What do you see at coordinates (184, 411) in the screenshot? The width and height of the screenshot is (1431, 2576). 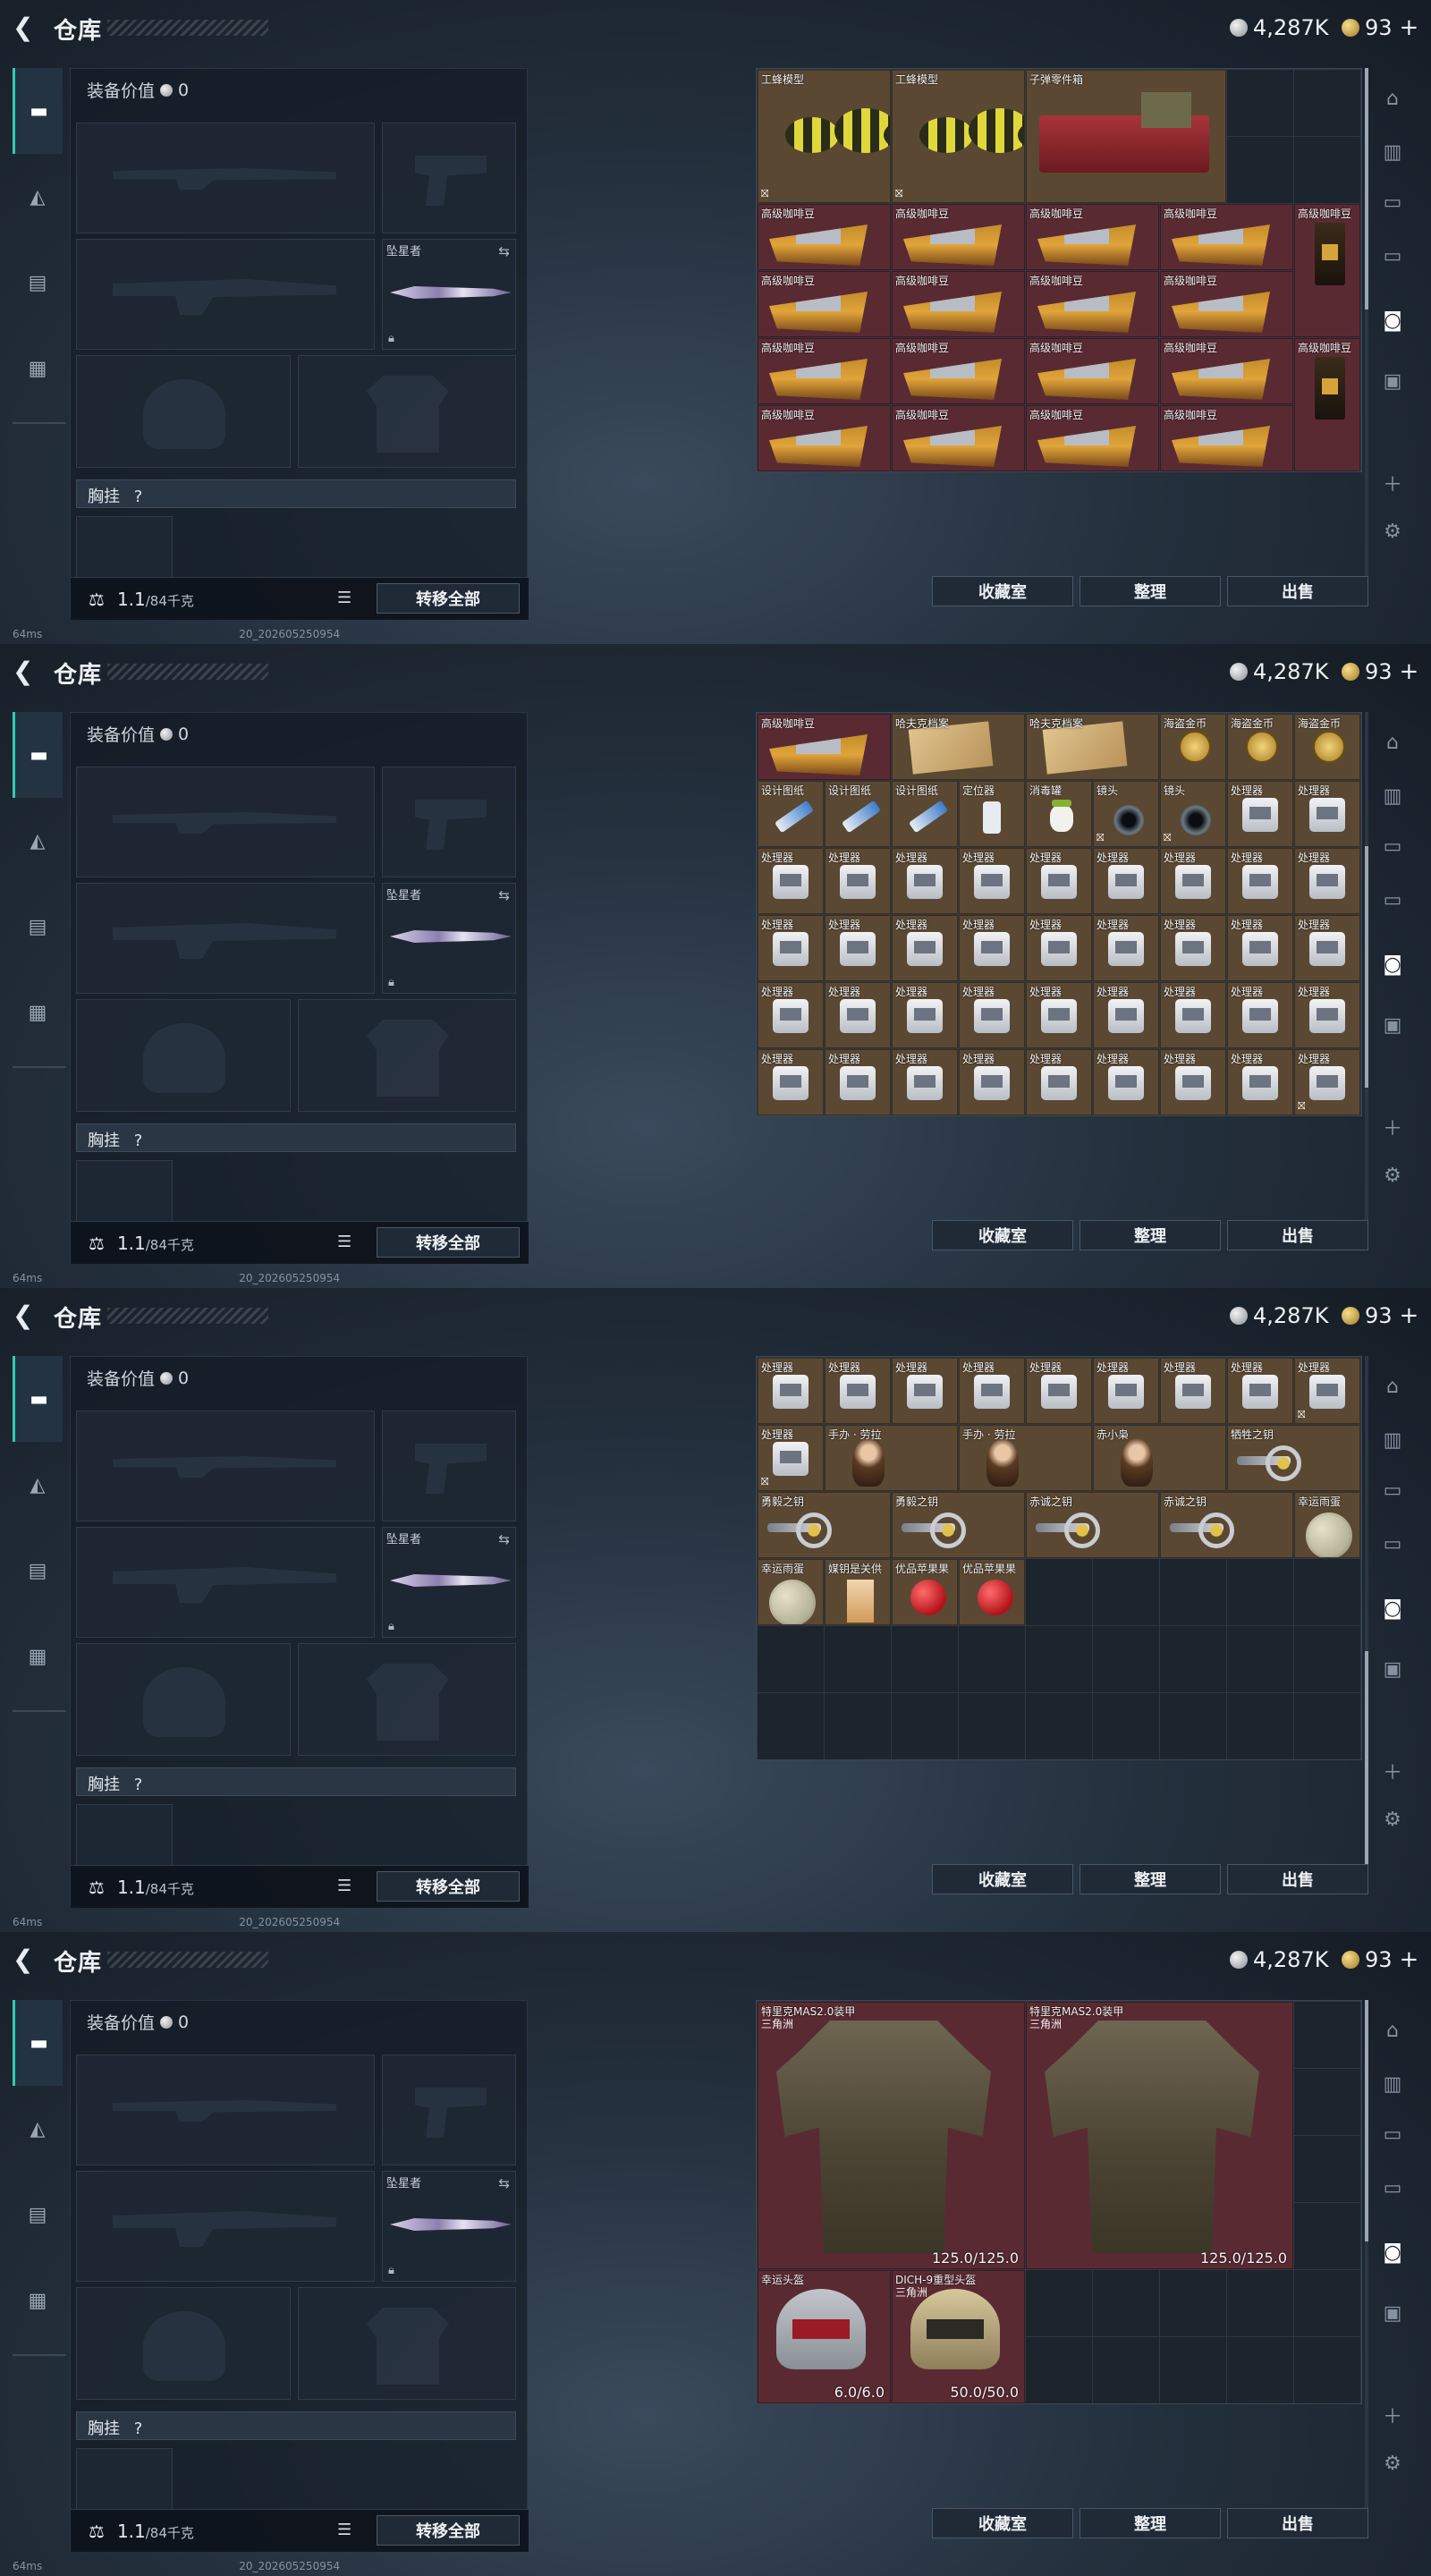 I see `helmet-slot` at bounding box center [184, 411].